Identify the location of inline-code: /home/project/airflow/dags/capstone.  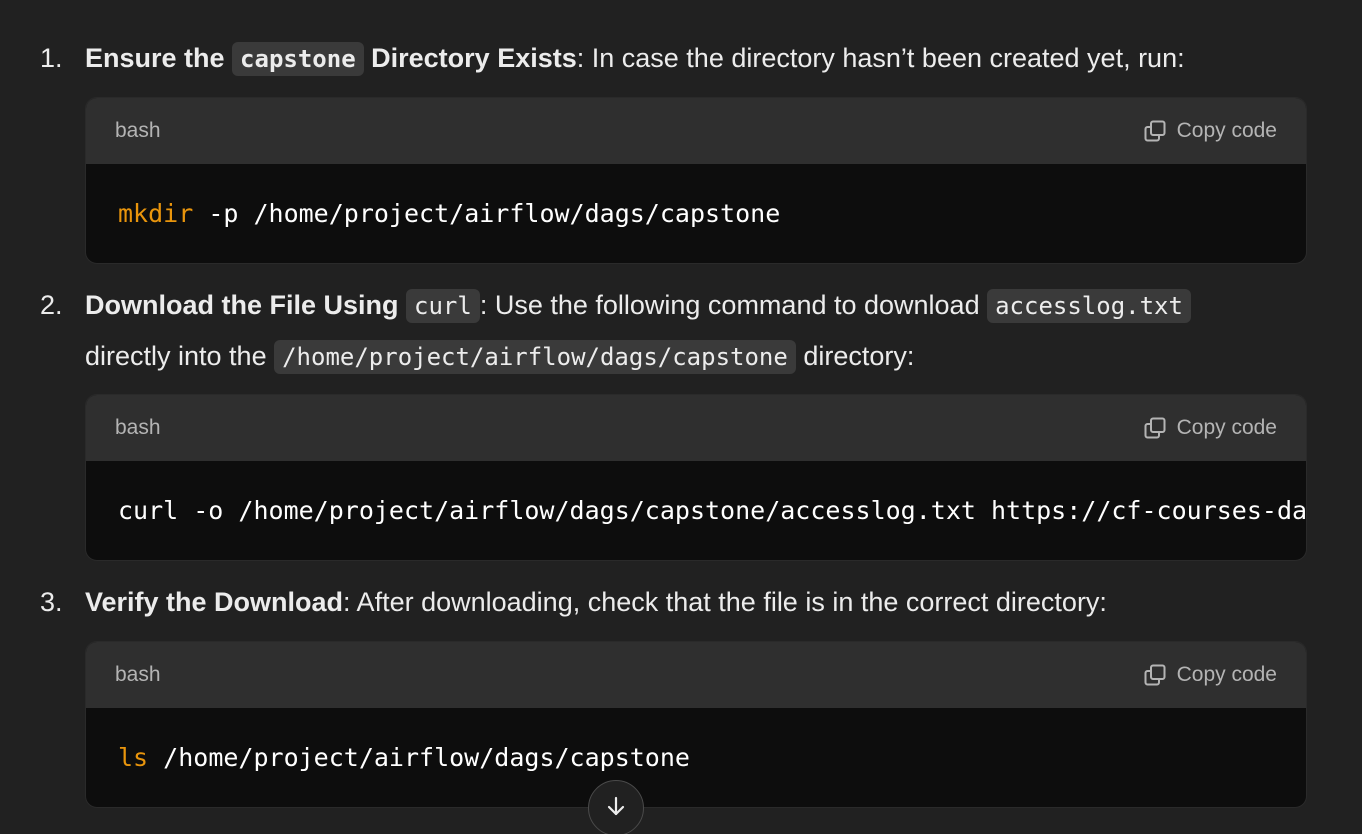
(535, 357).